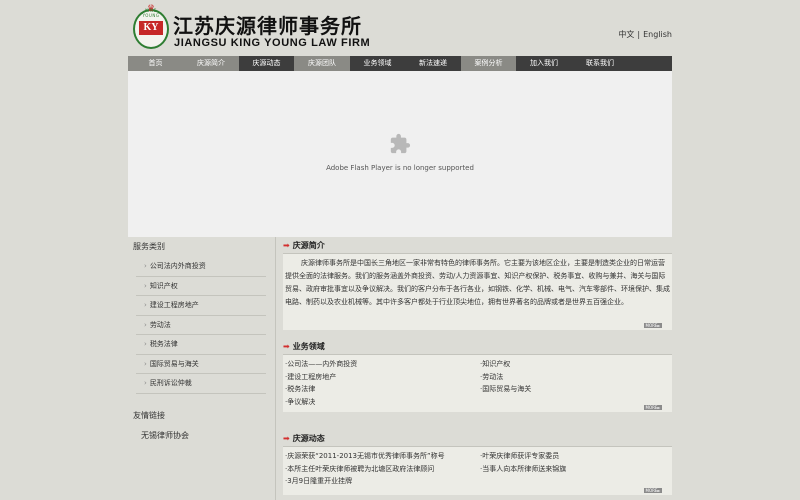 The image size is (800, 500). Describe the element at coordinates (382, 364) in the screenshot. I see `list-item: ·公司法——内外商投资` at that location.